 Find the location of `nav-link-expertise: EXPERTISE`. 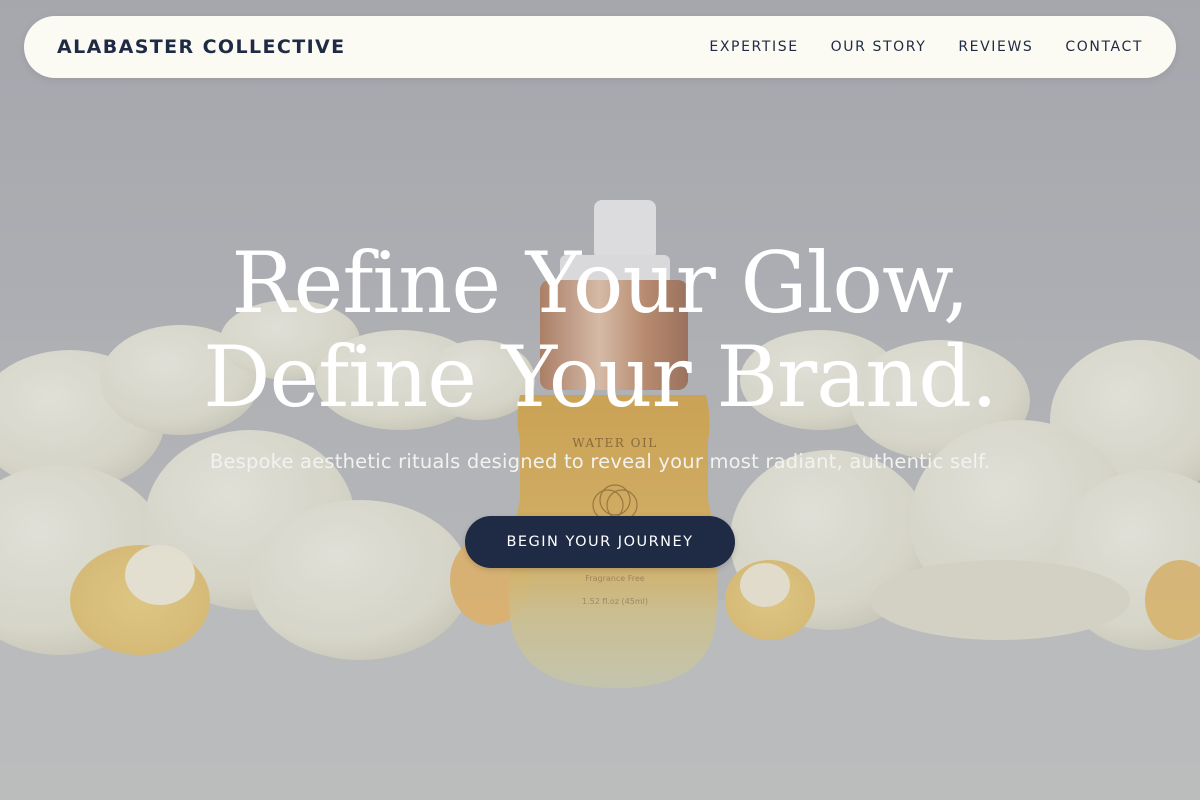

nav-link-expertise: EXPERTISE is located at coordinates (753, 47).